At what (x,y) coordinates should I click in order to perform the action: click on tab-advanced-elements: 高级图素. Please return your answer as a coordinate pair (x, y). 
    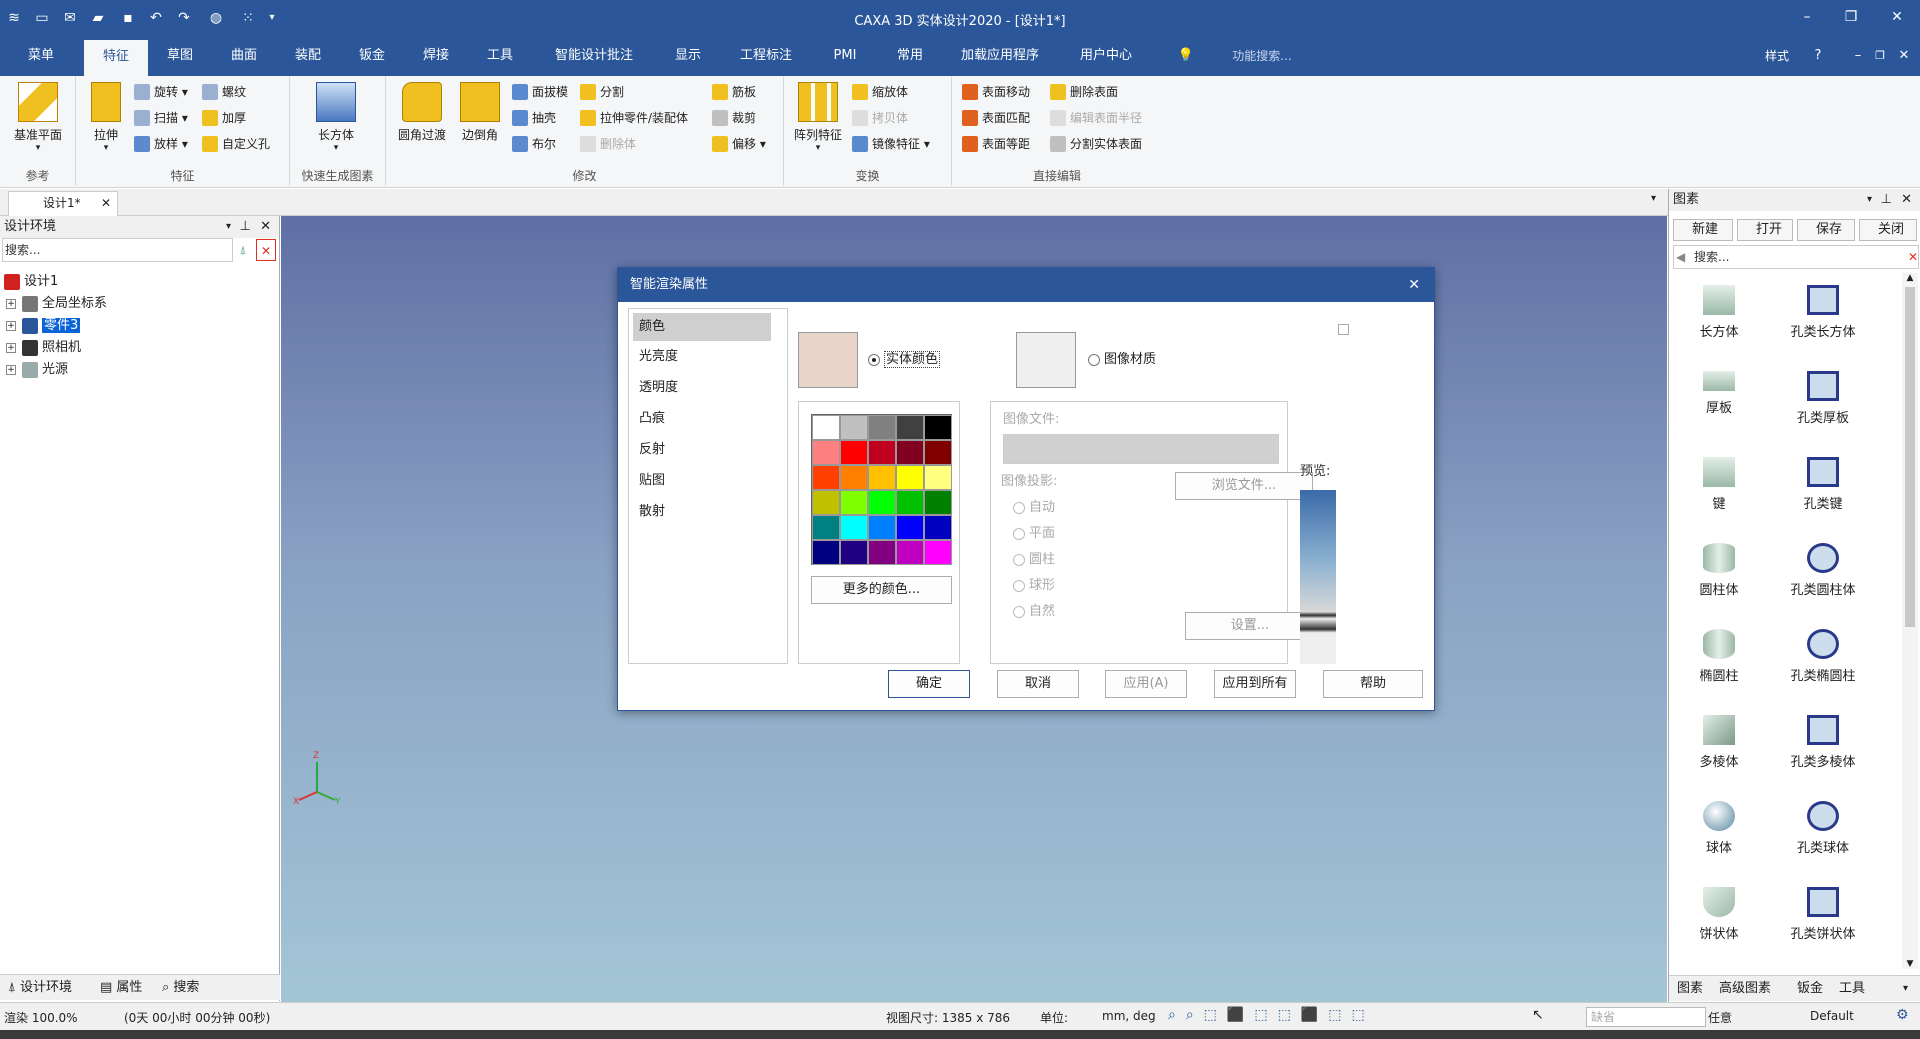
    Looking at the image, I should click on (1745, 989).